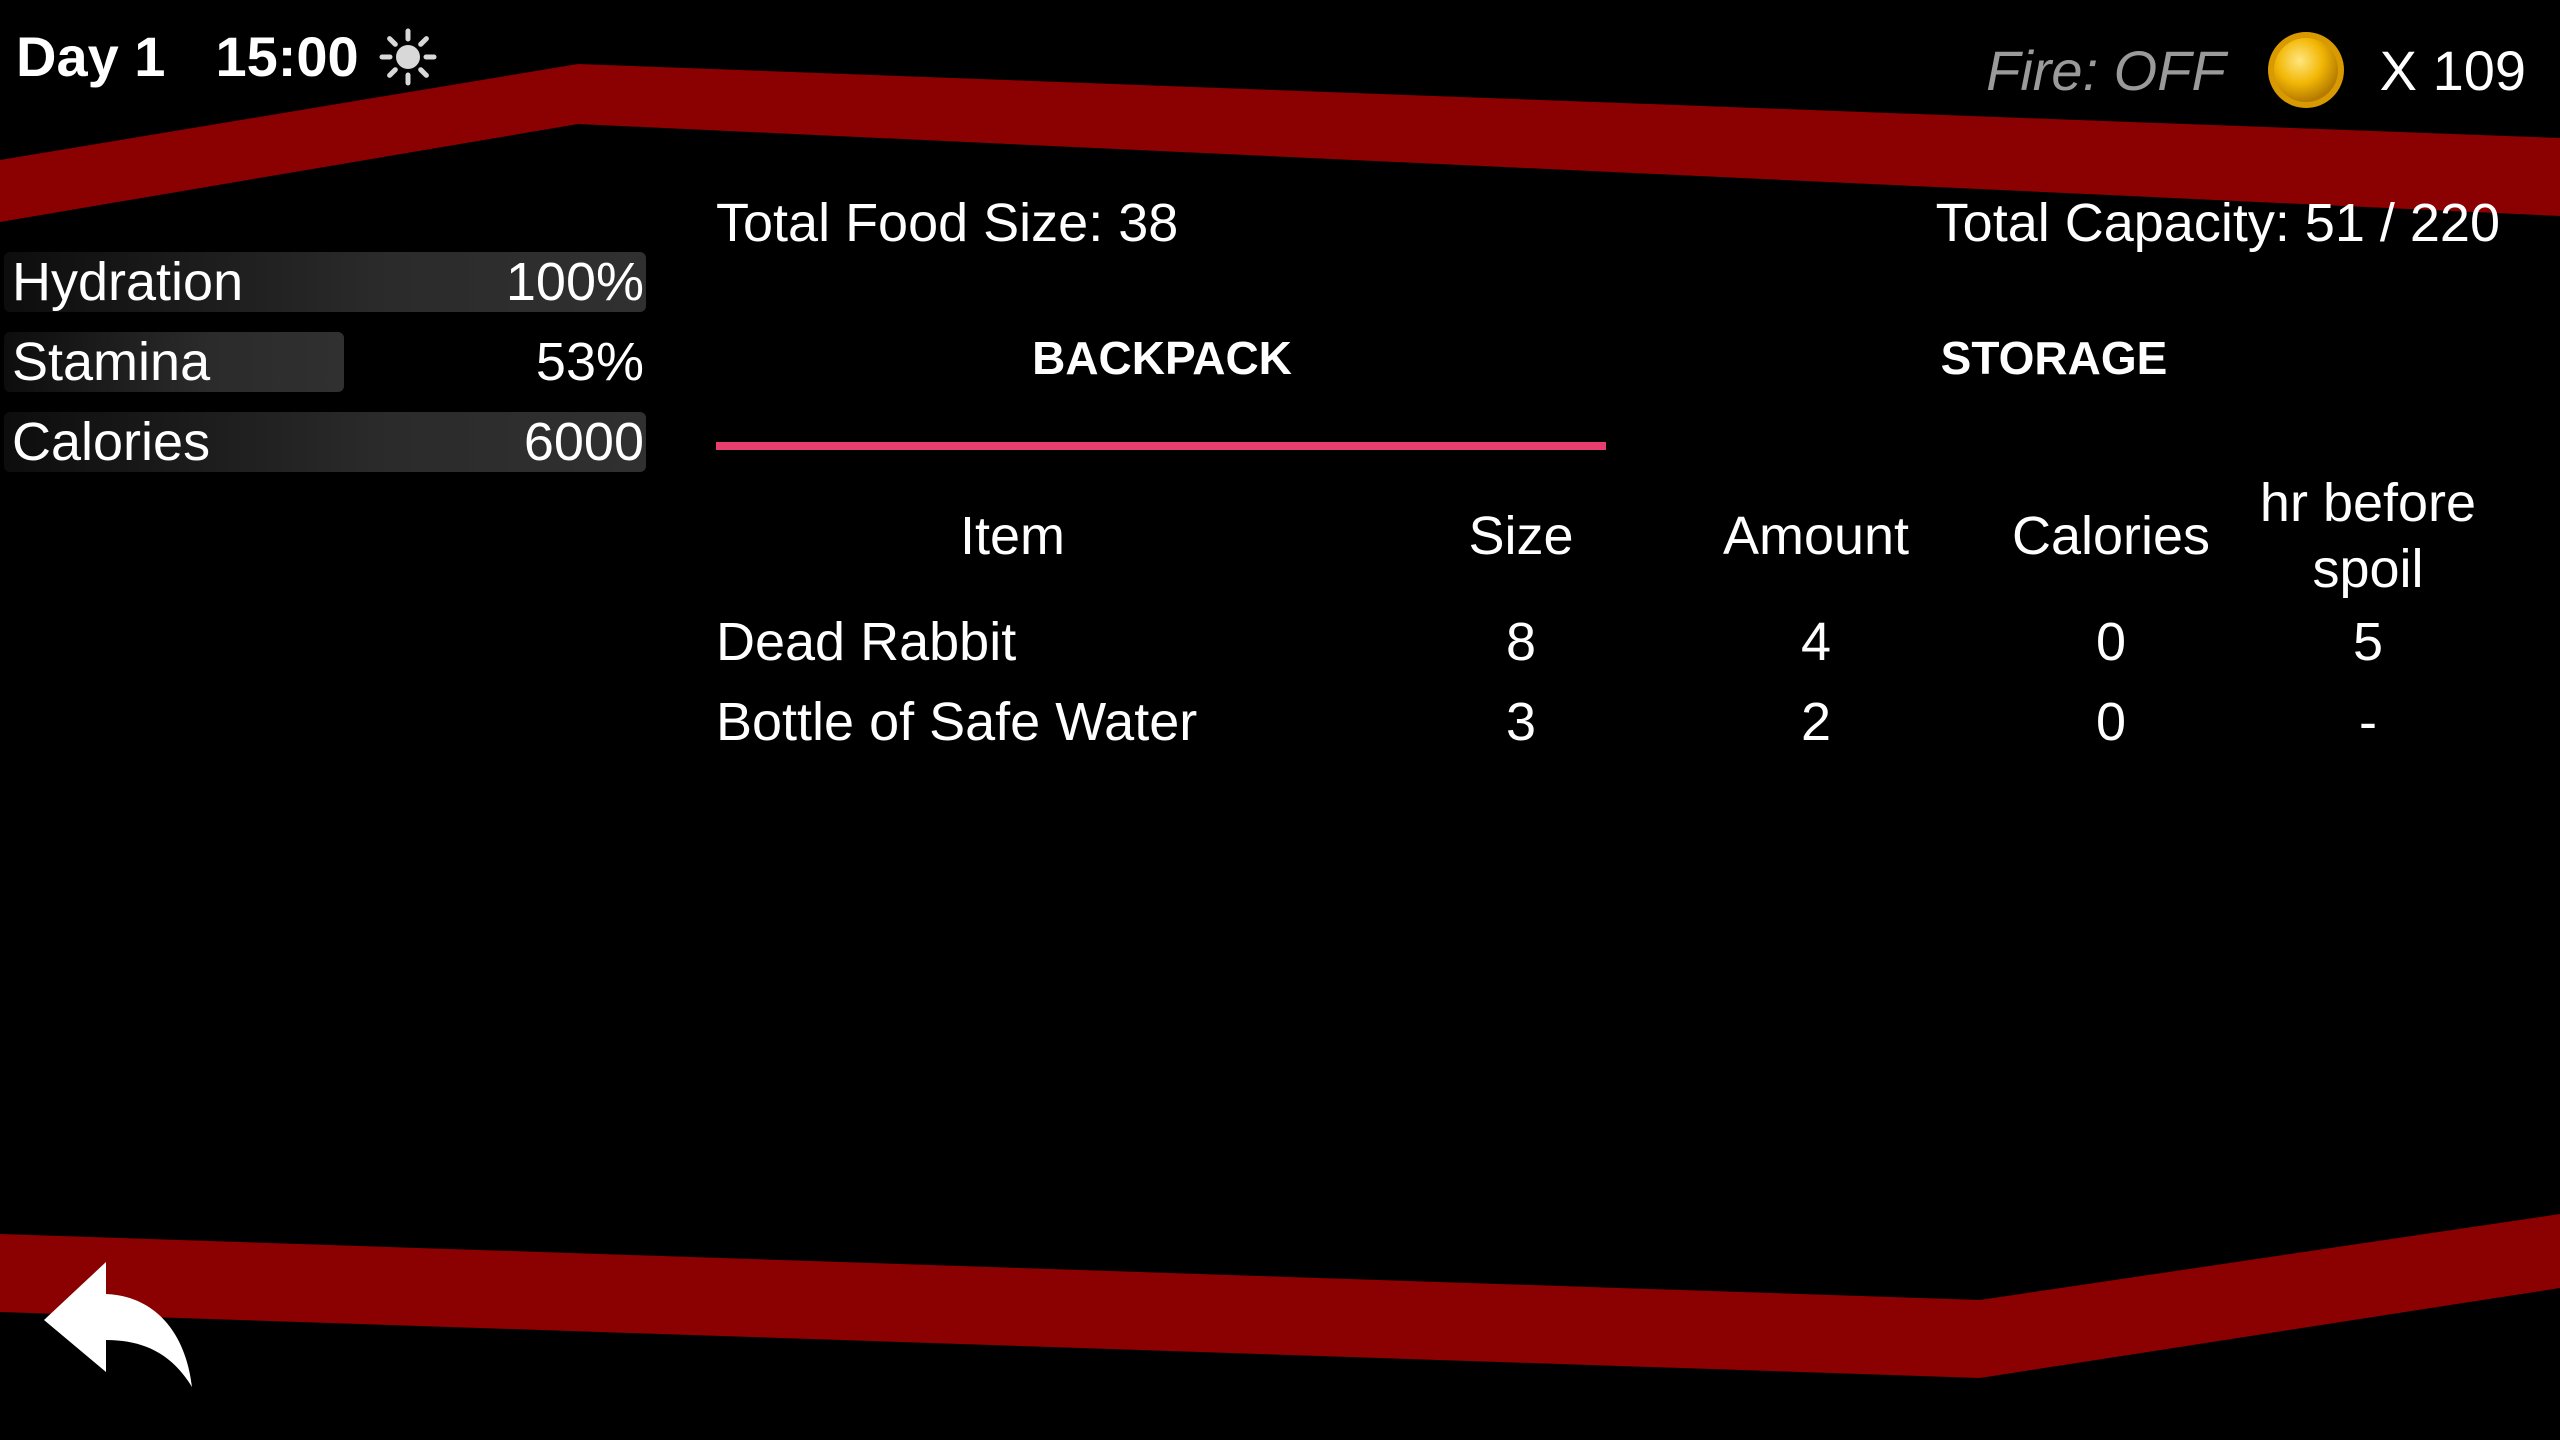 The width and height of the screenshot is (2560, 1440). What do you see at coordinates (2306, 70) in the screenshot?
I see `gold-coin-icon` at bounding box center [2306, 70].